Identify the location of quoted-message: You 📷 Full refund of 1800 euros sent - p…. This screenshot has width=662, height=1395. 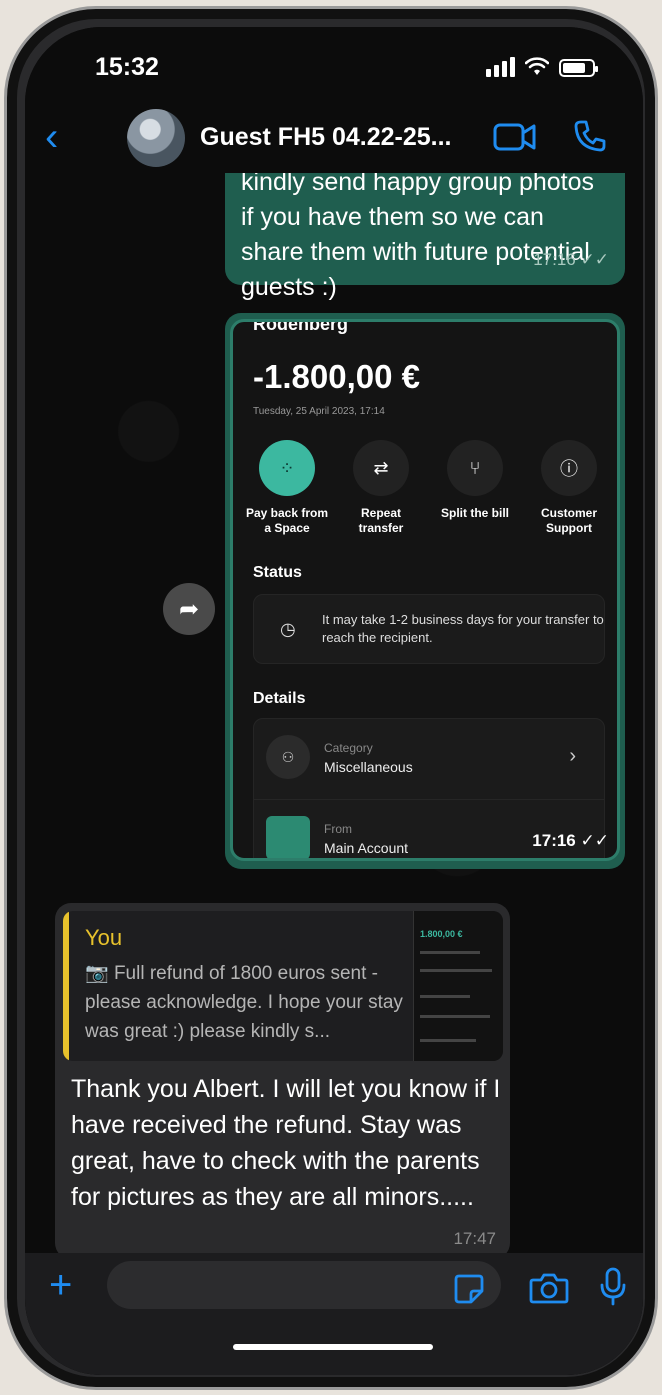
(283, 986).